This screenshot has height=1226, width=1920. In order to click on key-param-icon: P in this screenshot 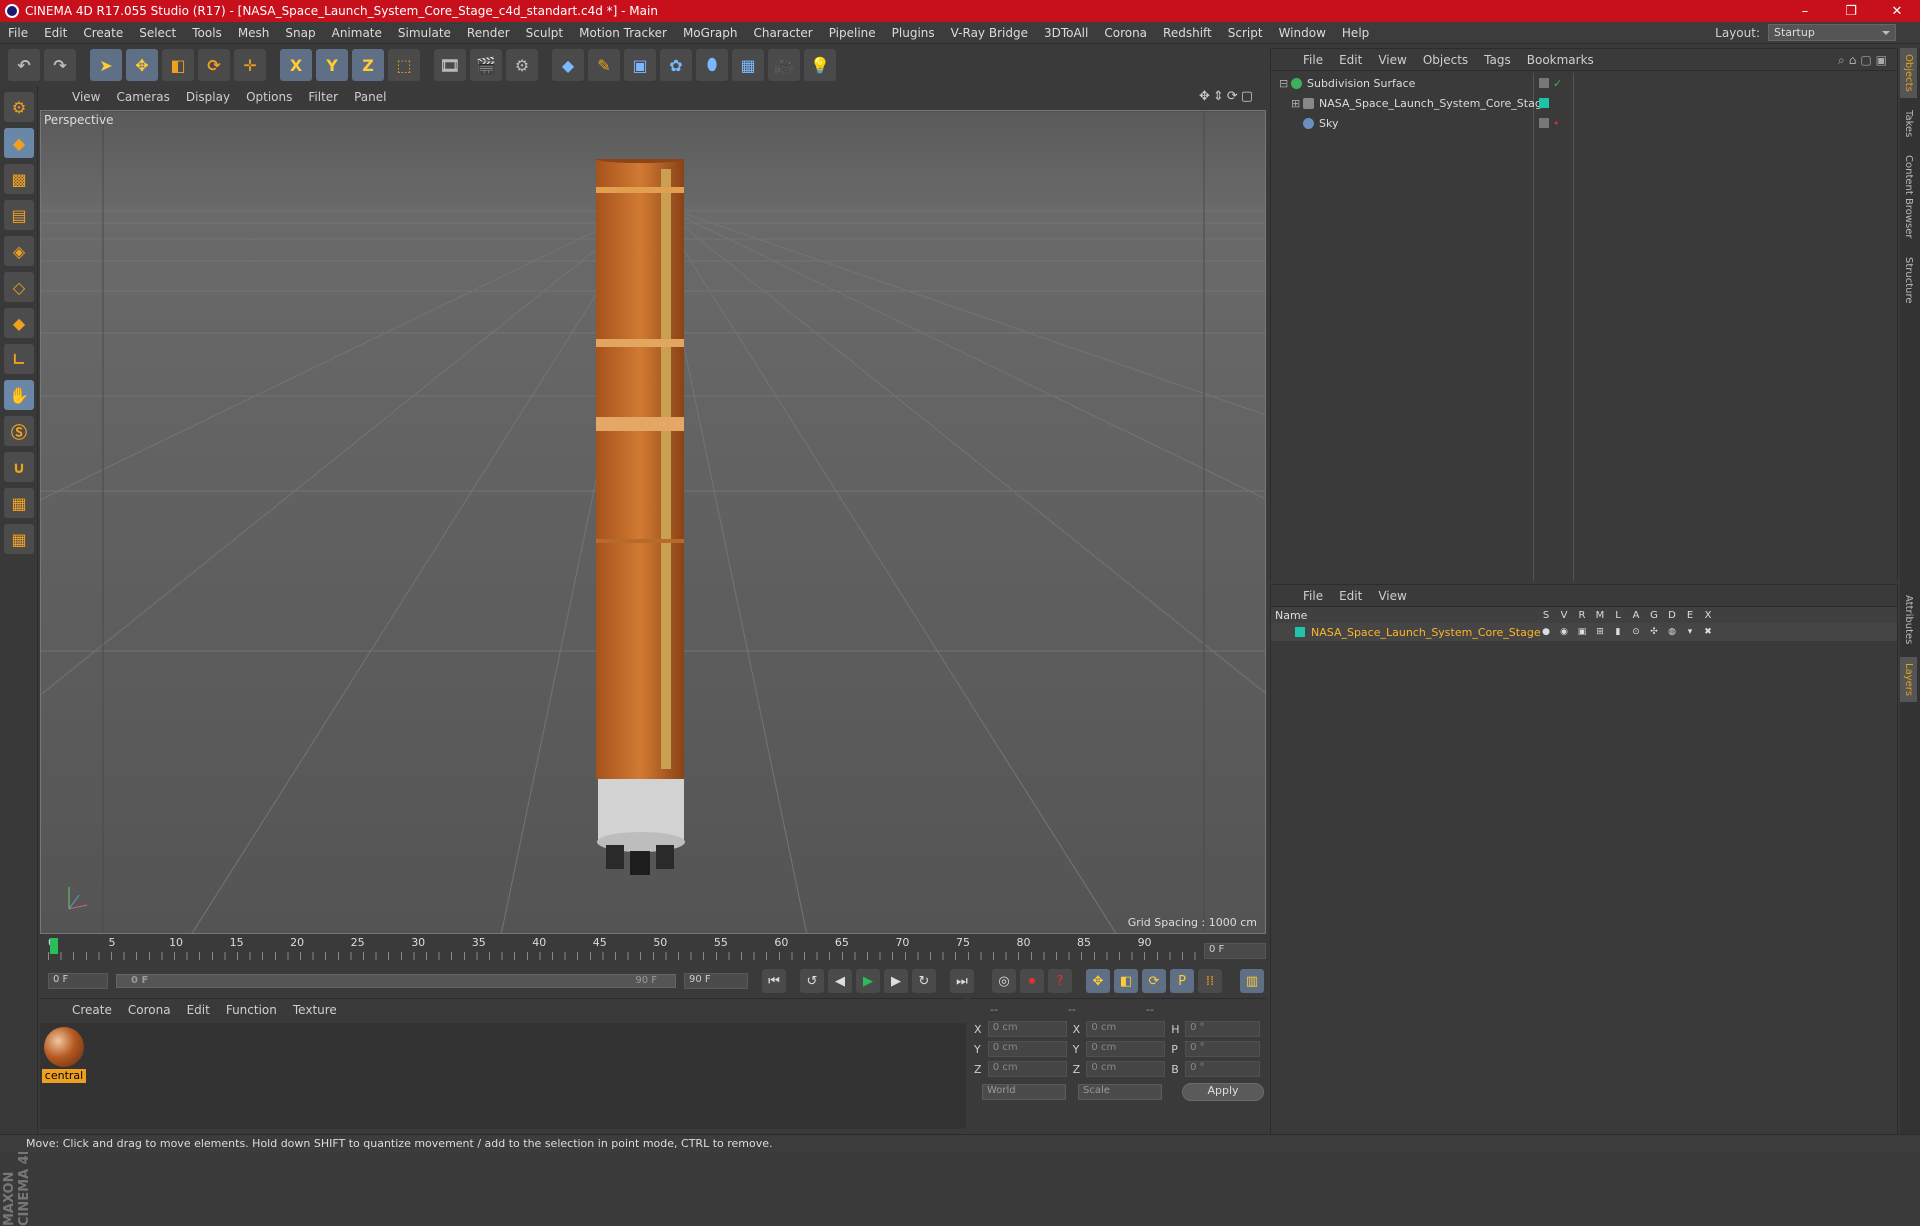, I will do `click(1182, 981)`.